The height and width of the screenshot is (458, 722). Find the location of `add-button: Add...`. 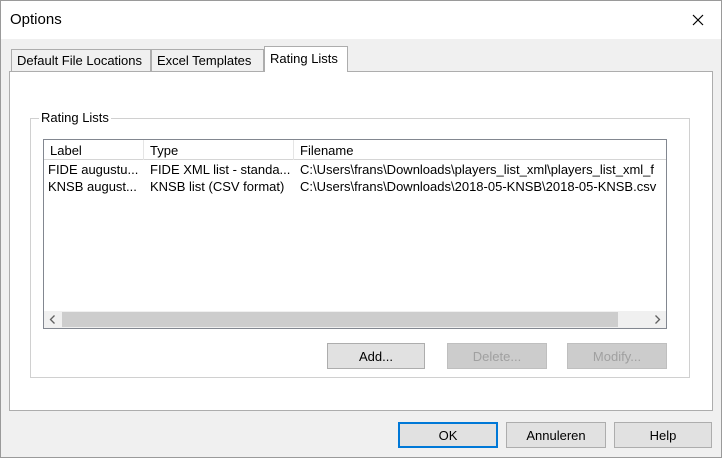

add-button: Add... is located at coordinates (376, 356).